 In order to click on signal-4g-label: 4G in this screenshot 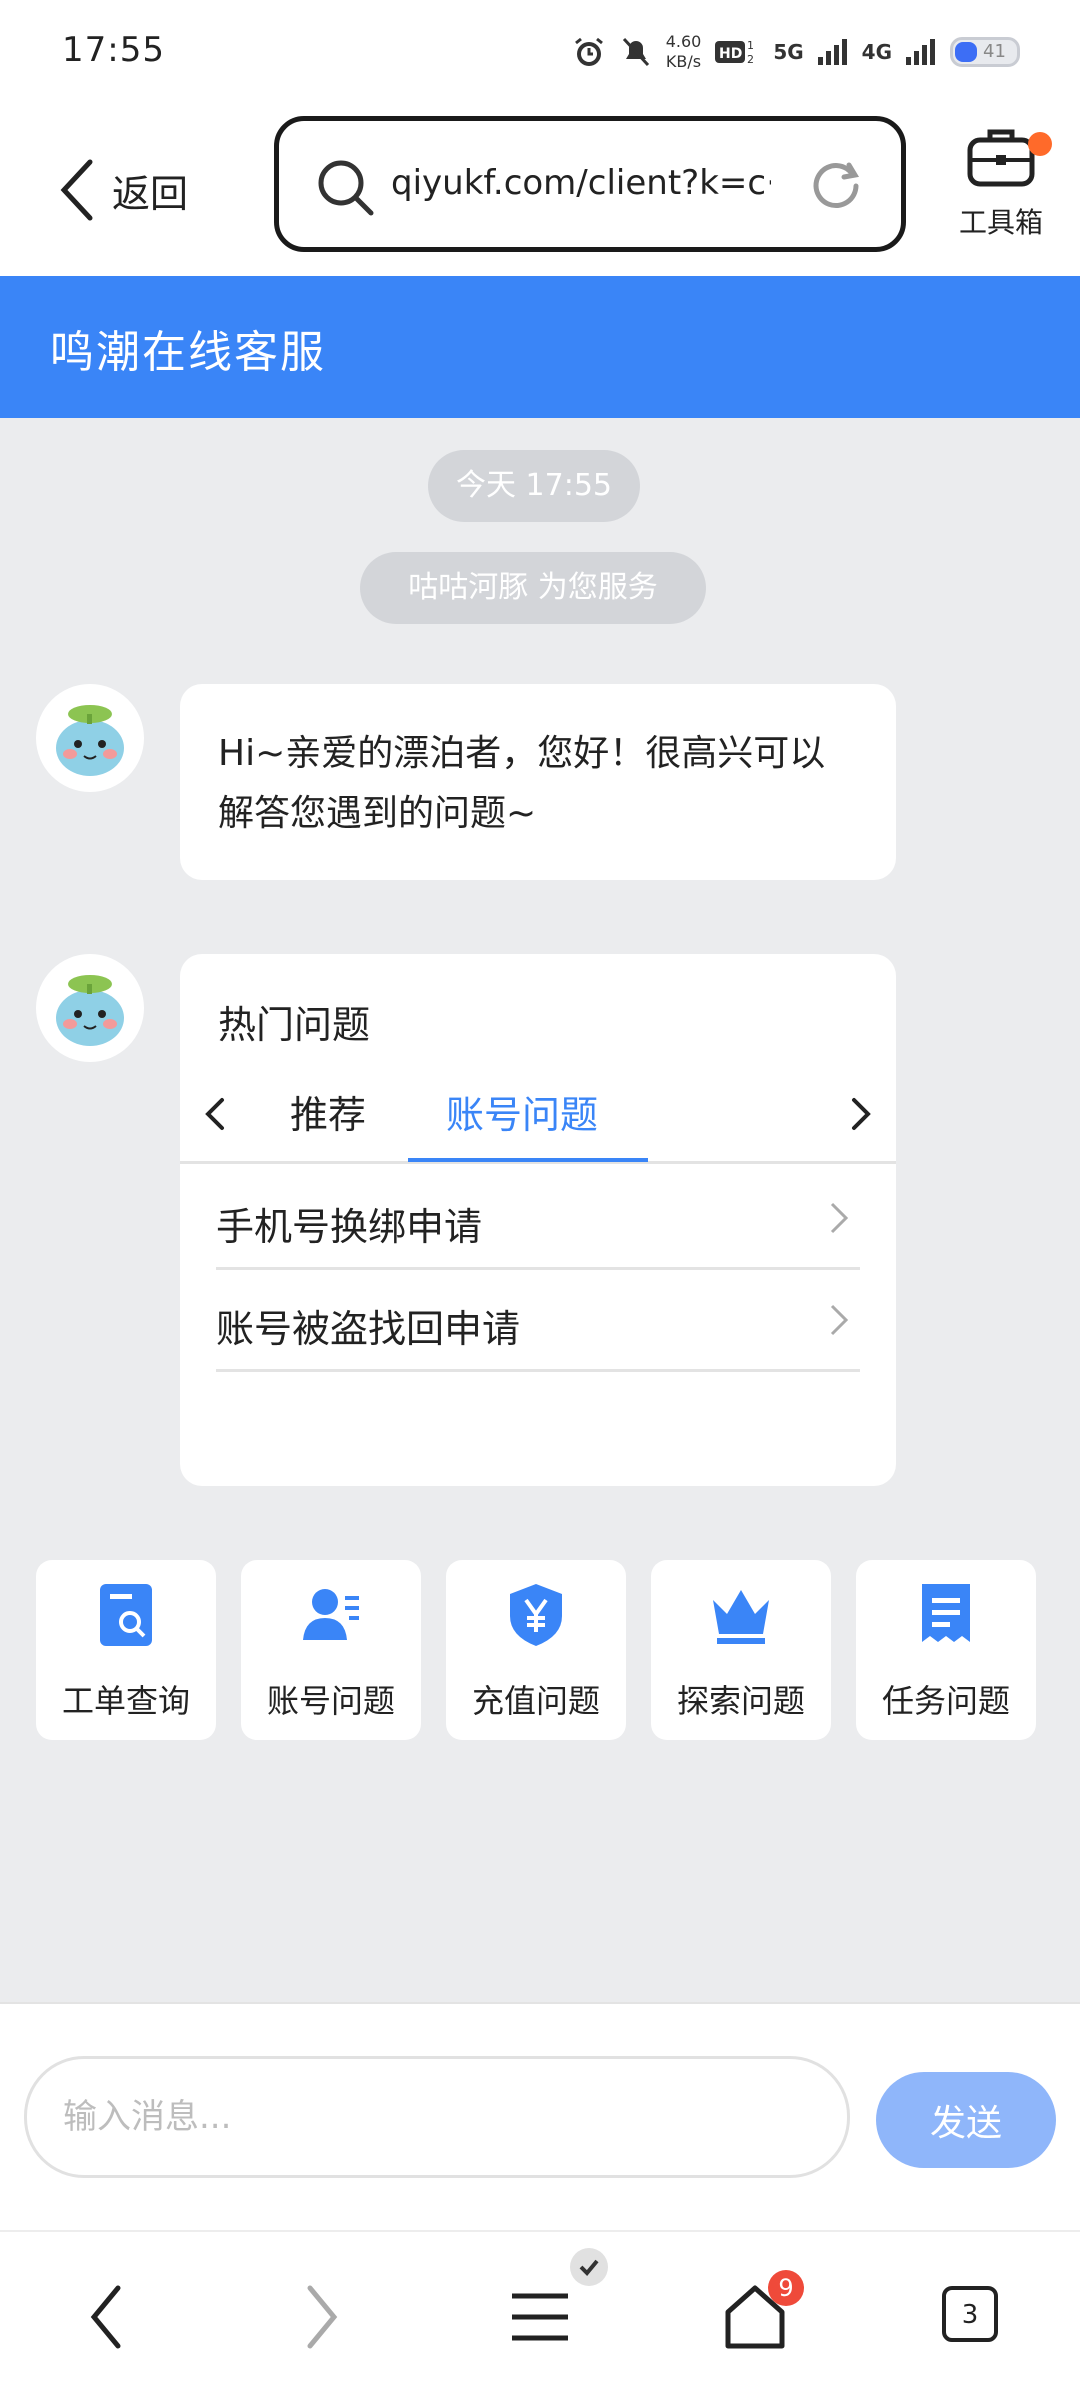, I will do `click(876, 52)`.